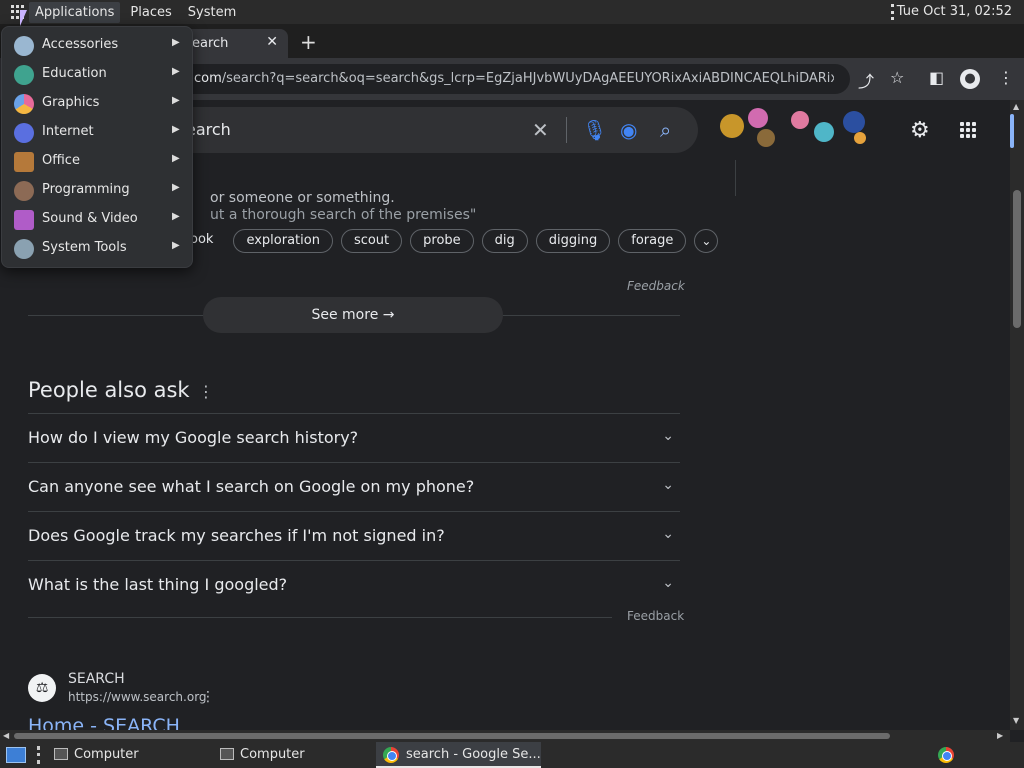 The image size is (1024, 768). I want to click on definition-text: or someone or something., so click(302, 198).